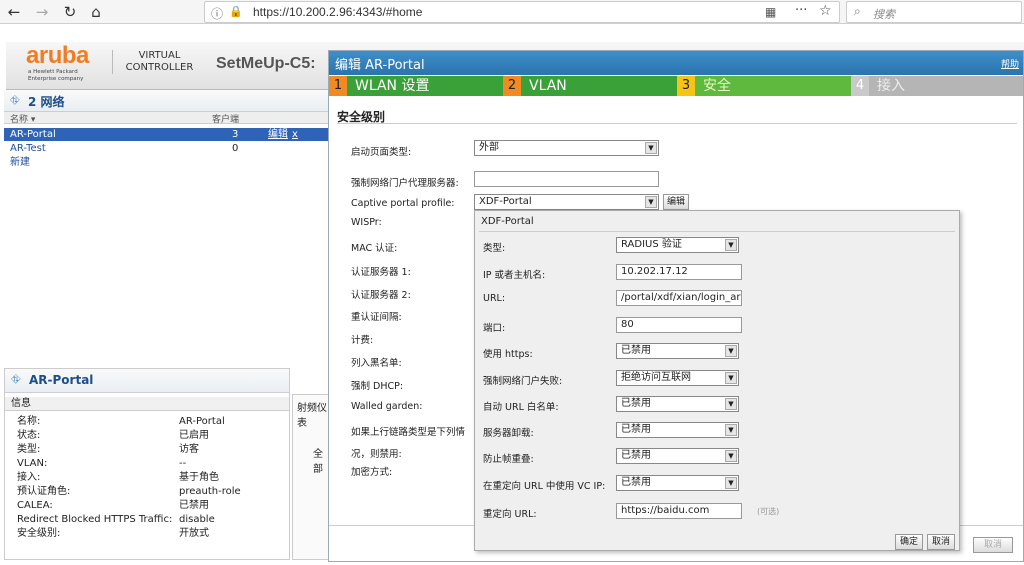  Describe the element at coordinates (168, 148) in the screenshot. I see `network-row-ar-test: AR-Test 0` at that location.